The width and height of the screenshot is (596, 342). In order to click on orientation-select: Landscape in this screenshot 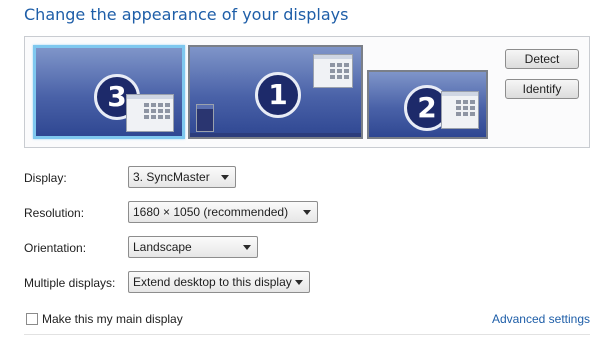, I will do `click(193, 247)`.